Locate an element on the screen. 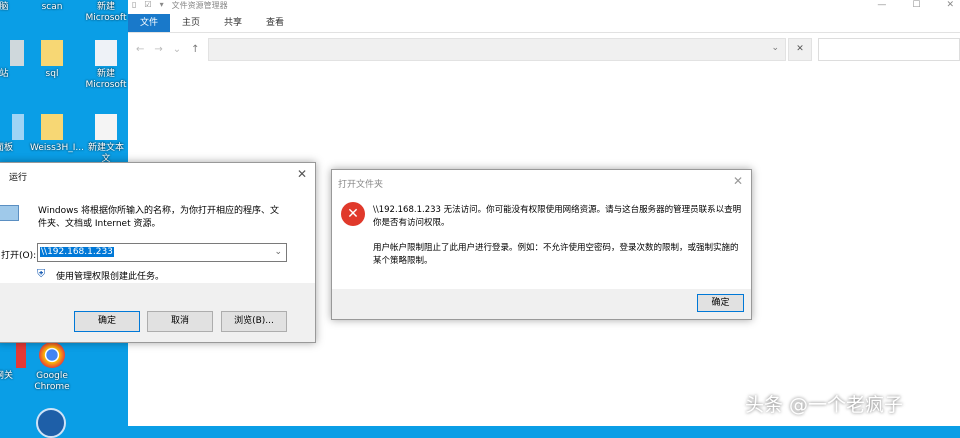 The image size is (960, 438). properties-icon: ☑ is located at coordinates (147, 7).